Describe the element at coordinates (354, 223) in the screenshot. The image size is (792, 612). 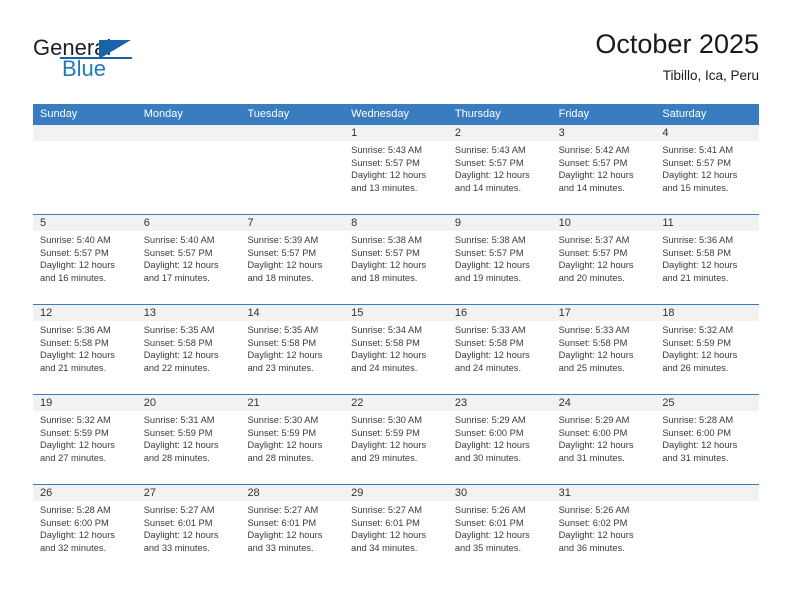
I see `day-number: 8` at that location.